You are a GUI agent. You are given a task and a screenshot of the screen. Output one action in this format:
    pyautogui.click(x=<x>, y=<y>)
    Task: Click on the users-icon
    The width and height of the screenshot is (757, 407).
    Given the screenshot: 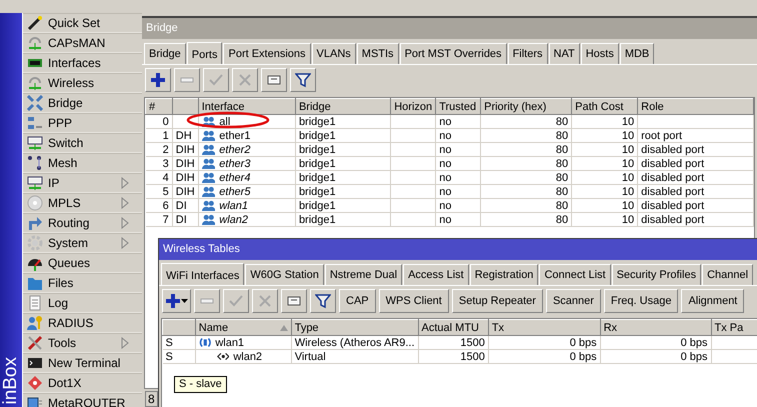 What is the action you would take?
    pyautogui.click(x=209, y=177)
    